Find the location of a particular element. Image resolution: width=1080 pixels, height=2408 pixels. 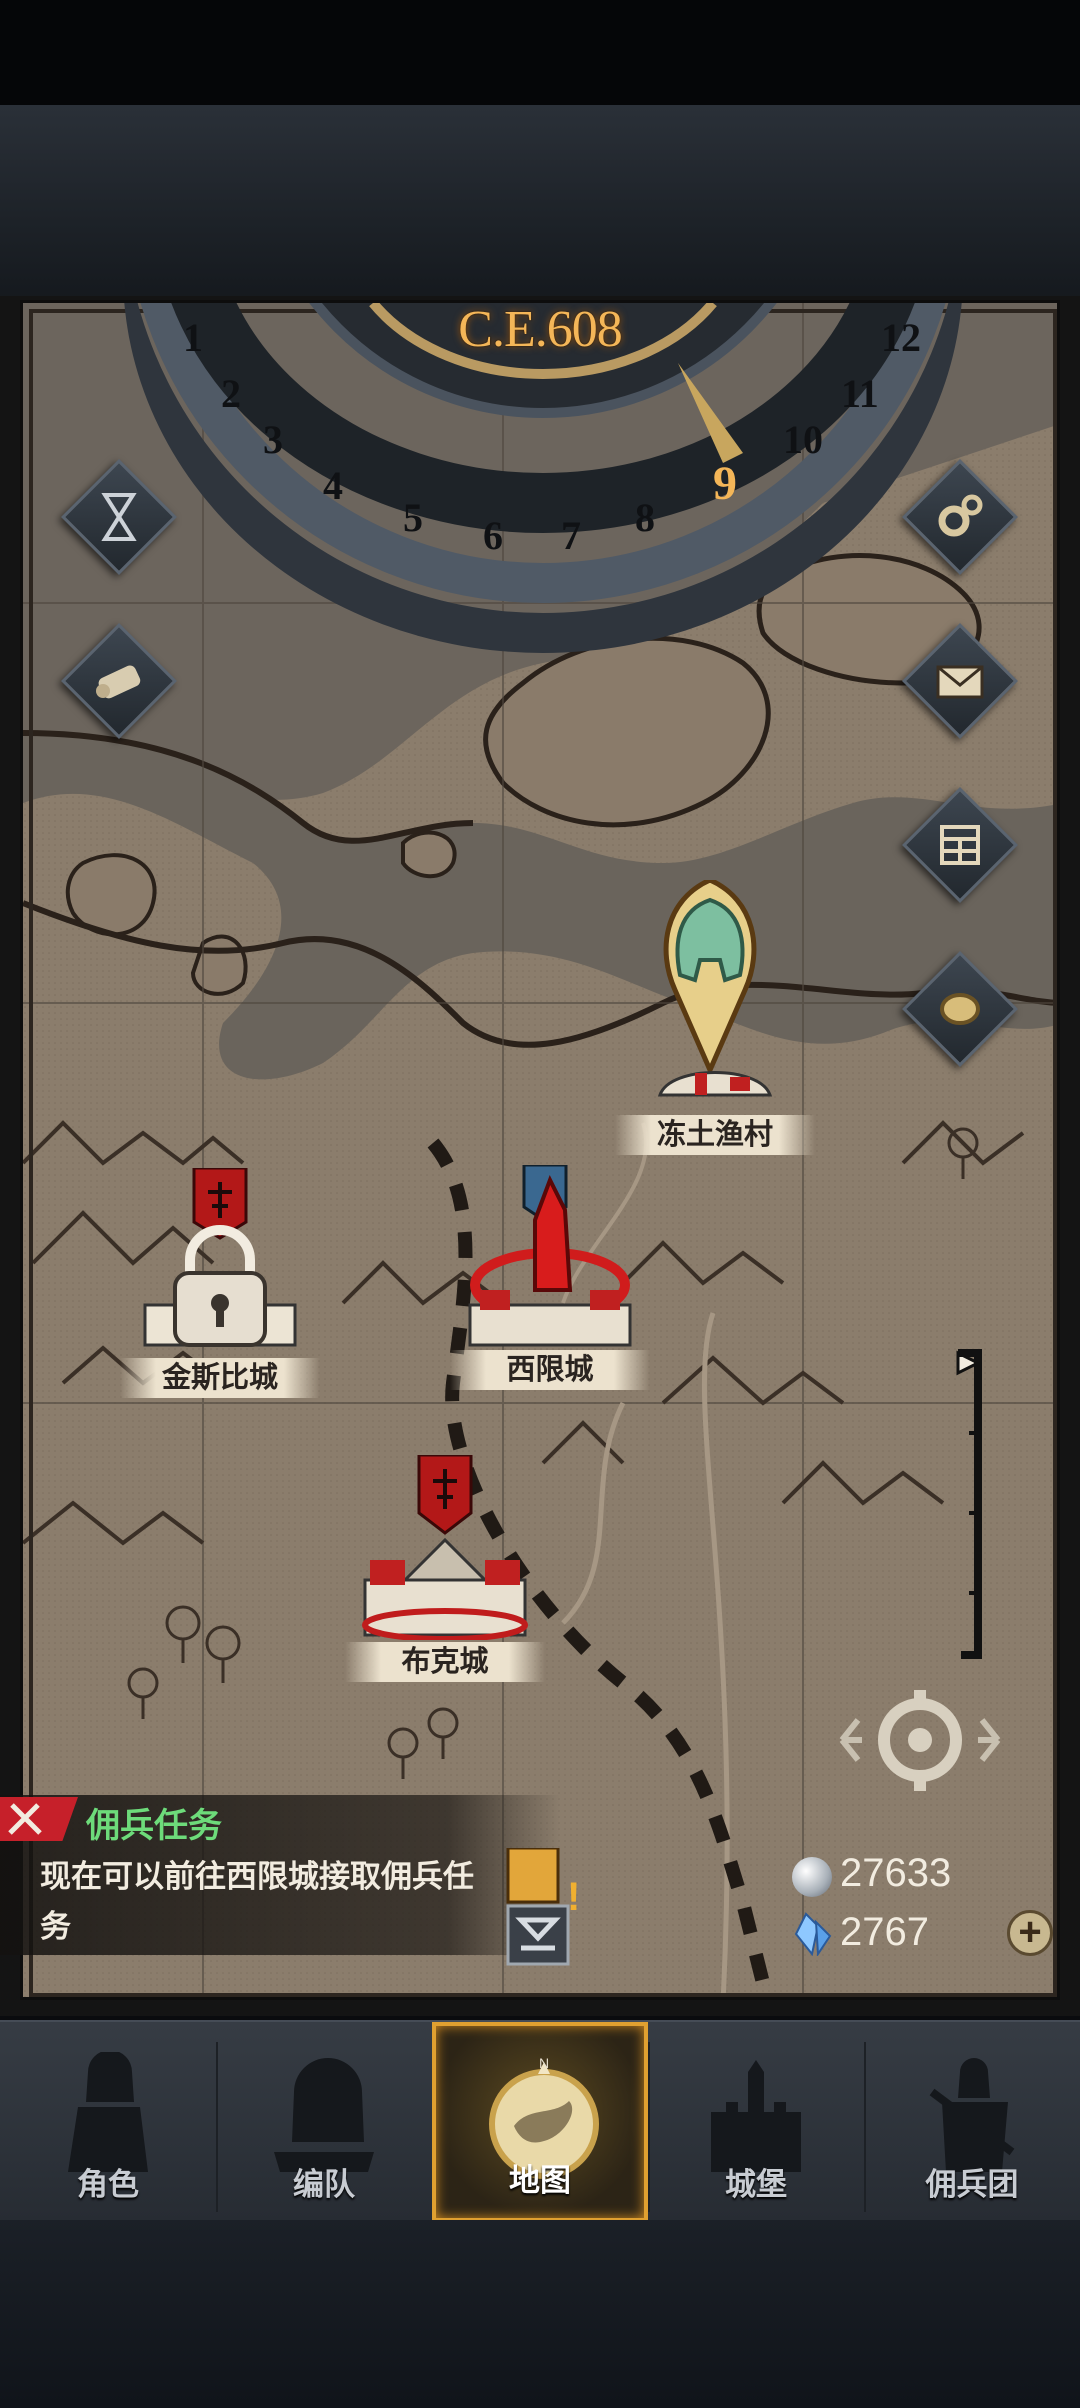

hourglass-button is located at coordinates (119, 517).